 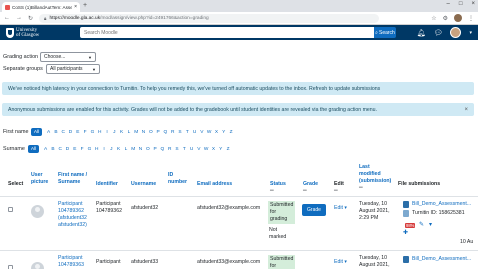 What do you see at coordinates (227, 149) in the screenshot?
I see `surname-initial-z: Z` at bounding box center [227, 149].